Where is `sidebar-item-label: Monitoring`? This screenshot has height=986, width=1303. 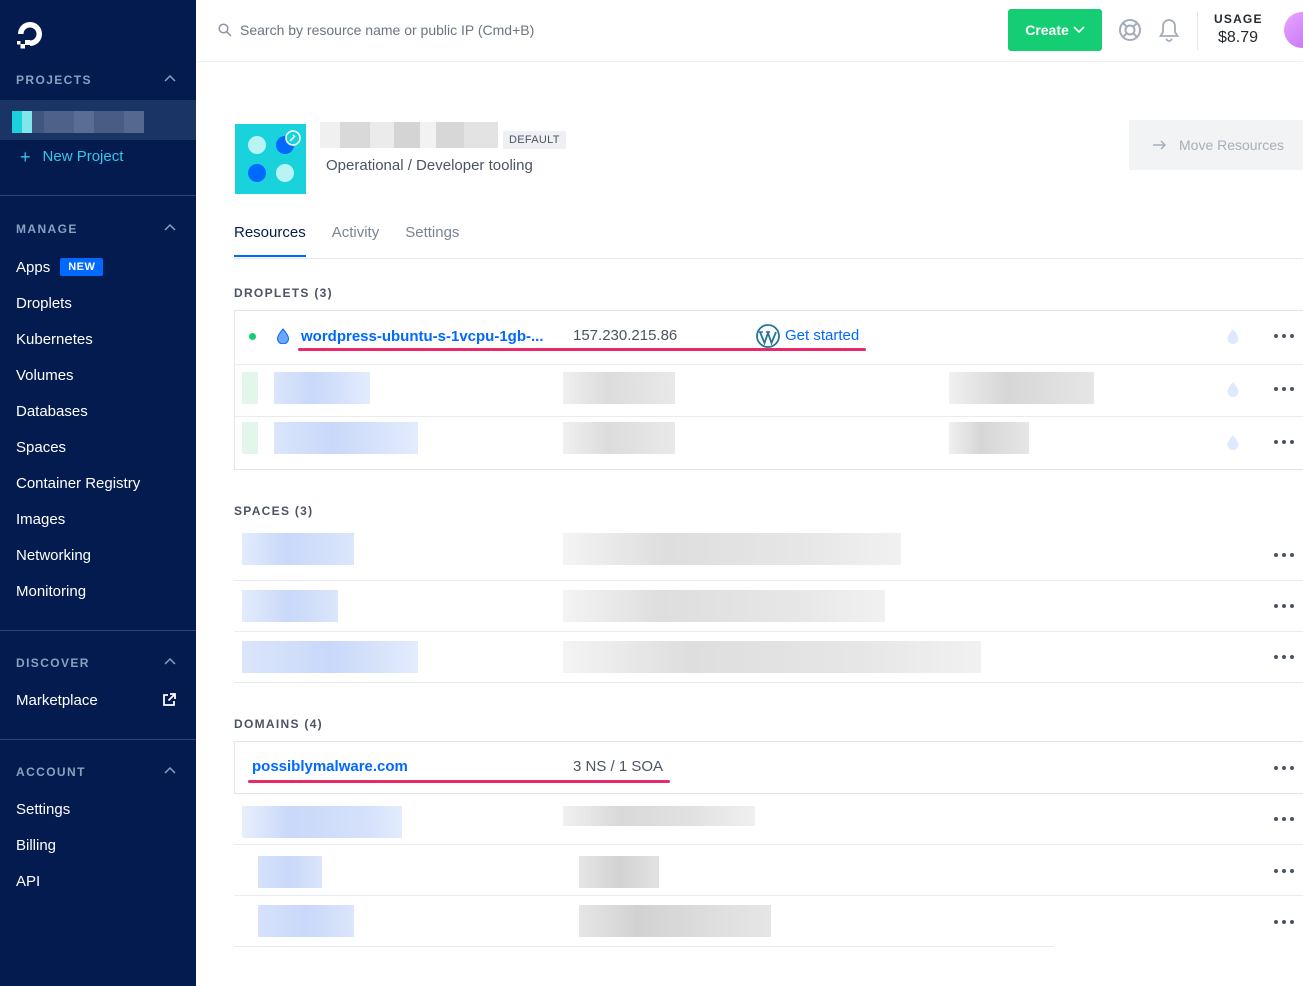 sidebar-item-label: Monitoring is located at coordinates (51, 591).